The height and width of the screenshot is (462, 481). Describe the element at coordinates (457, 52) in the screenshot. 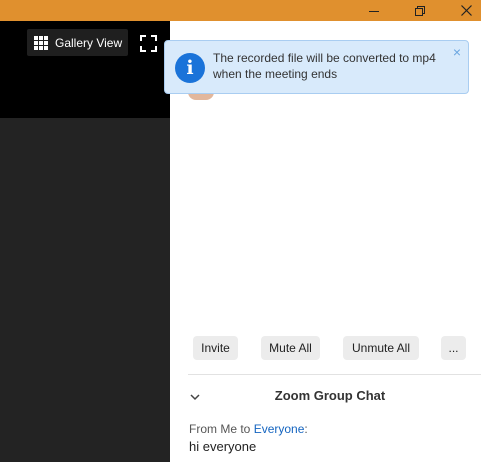

I see `close-icon: ×` at that location.